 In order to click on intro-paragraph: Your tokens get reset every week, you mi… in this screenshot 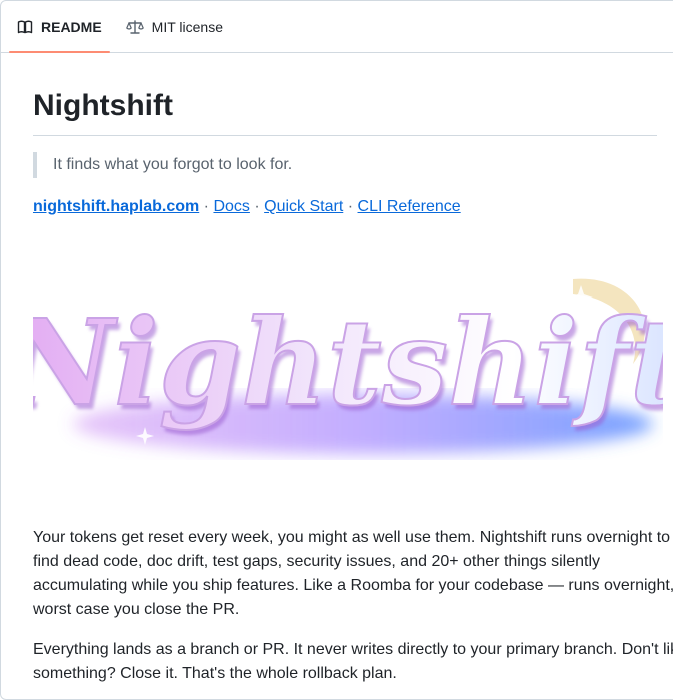, I will do `click(353, 573)`.